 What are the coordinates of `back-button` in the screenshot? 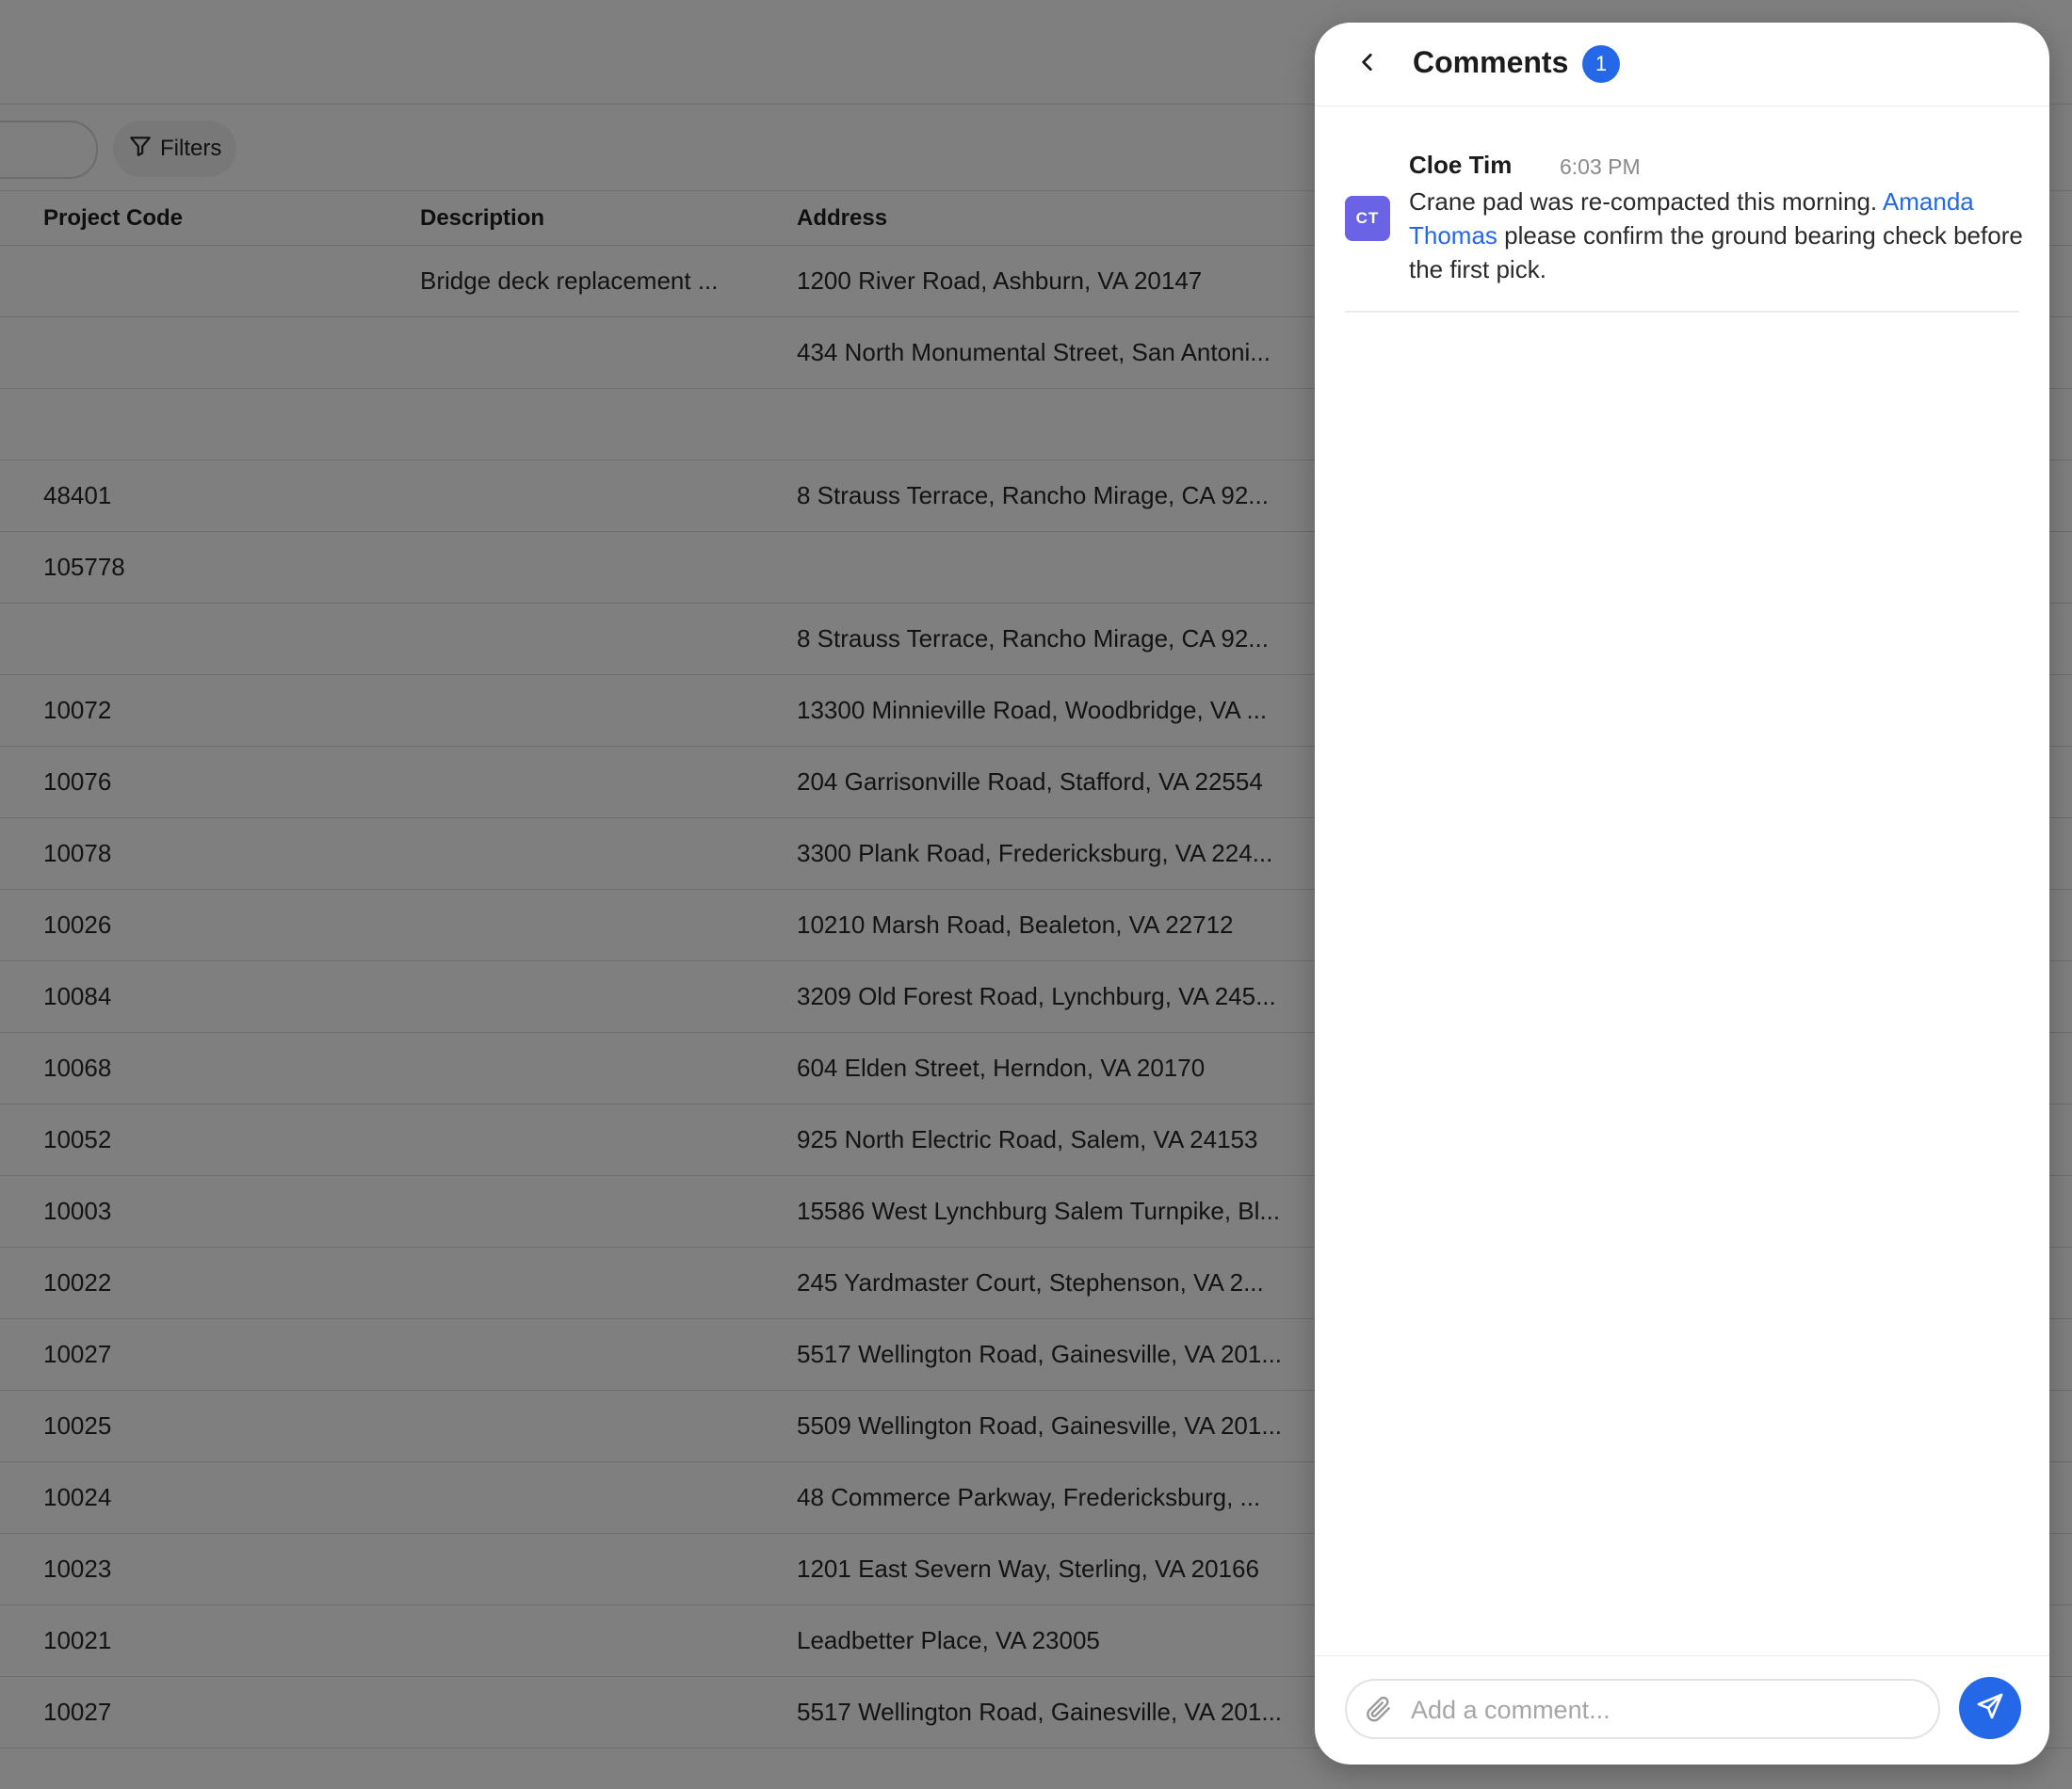 It's located at (1367, 64).